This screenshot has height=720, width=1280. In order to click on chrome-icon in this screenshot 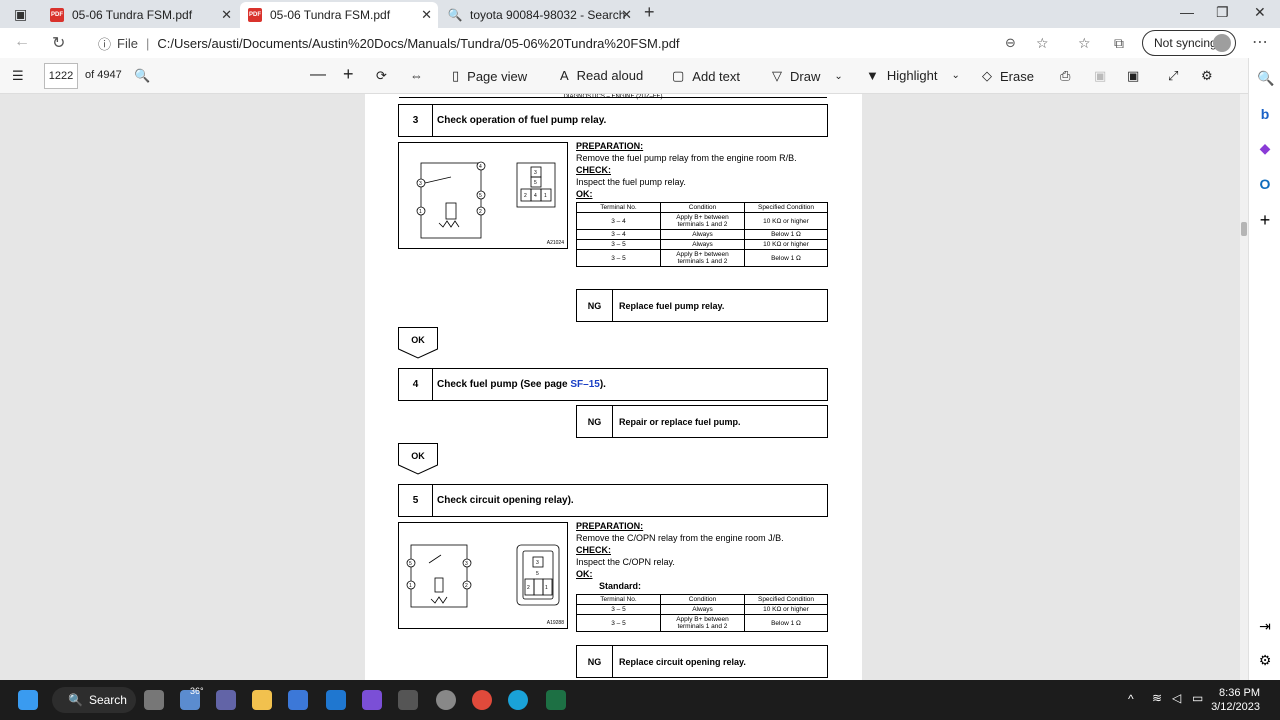, I will do `click(482, 700)`.